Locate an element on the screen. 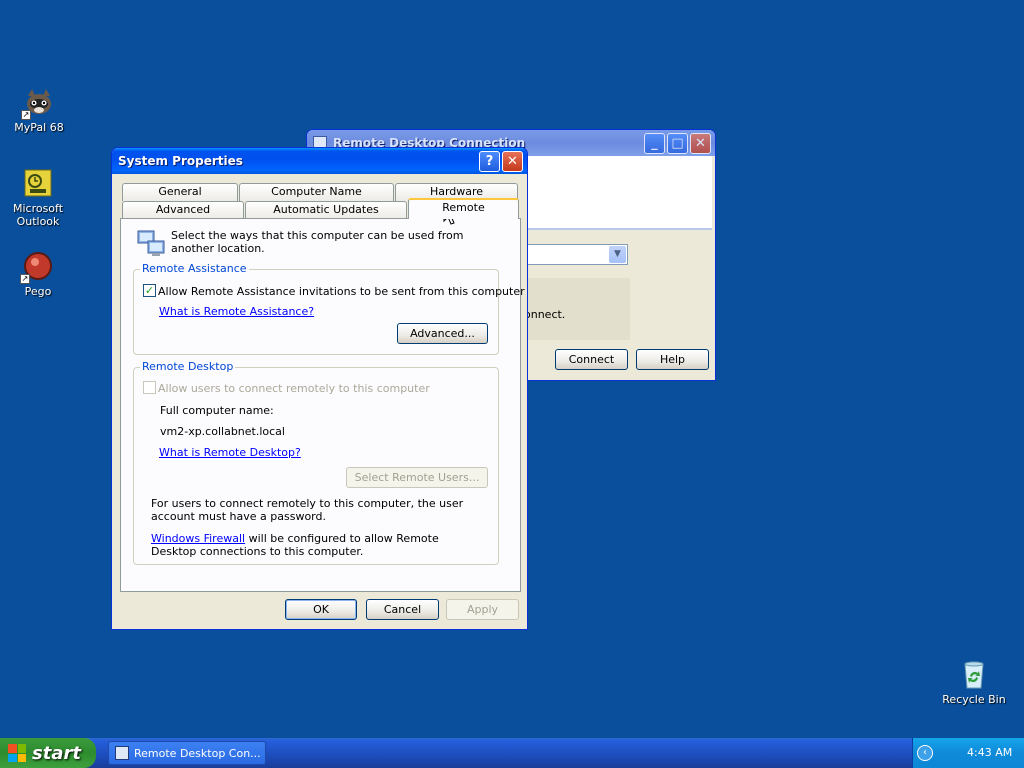 This screenshot has width=1024, height=768. remote-assistance-checkbox: ✓ is located at coordinates (149, 290).